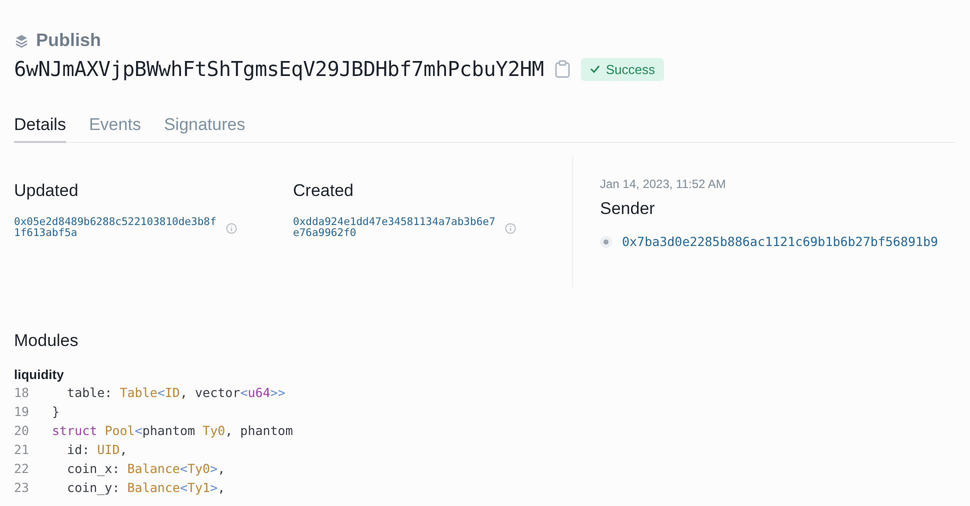 The height and width of the screenshot is (506, 970). I want to click on transaction-digest: 6wNJmAXVjpBWwhFtShTgmsEqV29JBDHbf7mhPcbuY2HM, so click(279, 69).